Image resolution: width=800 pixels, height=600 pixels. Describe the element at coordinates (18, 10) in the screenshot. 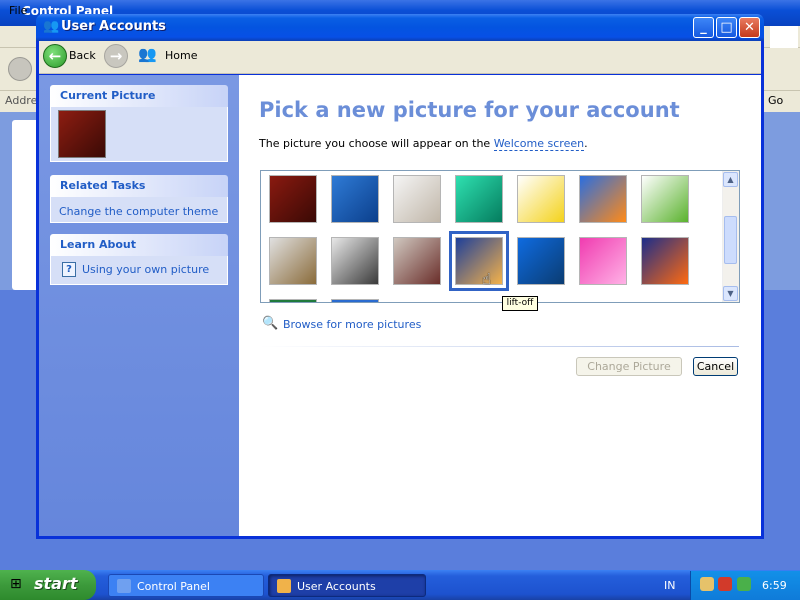

I see `menu-file: File` at that location.